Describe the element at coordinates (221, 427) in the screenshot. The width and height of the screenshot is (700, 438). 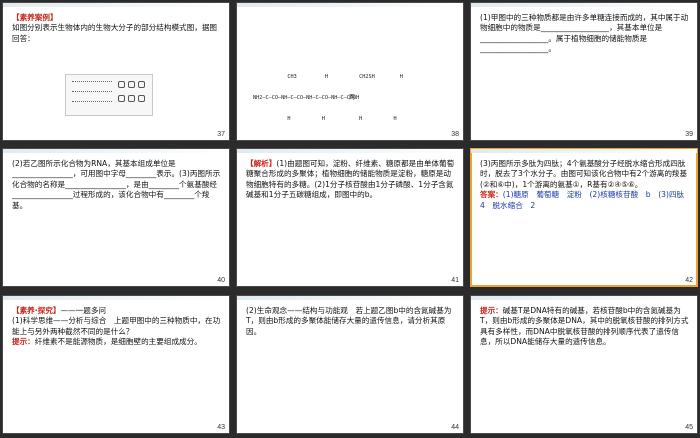
I see `slide-number: 43` at that location.